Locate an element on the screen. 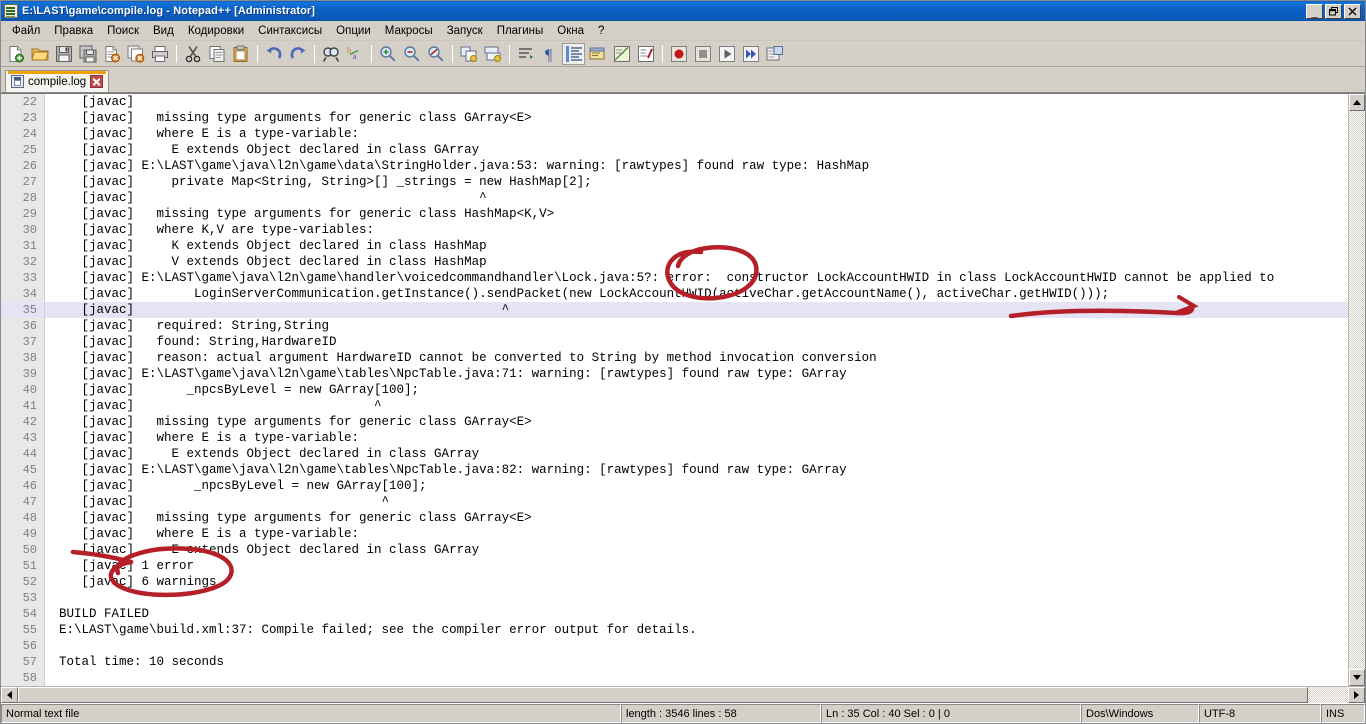 Image resolution: width=1366 pixels, height=724 pixels. line-number: 26 is located at coordinates (23, 166).